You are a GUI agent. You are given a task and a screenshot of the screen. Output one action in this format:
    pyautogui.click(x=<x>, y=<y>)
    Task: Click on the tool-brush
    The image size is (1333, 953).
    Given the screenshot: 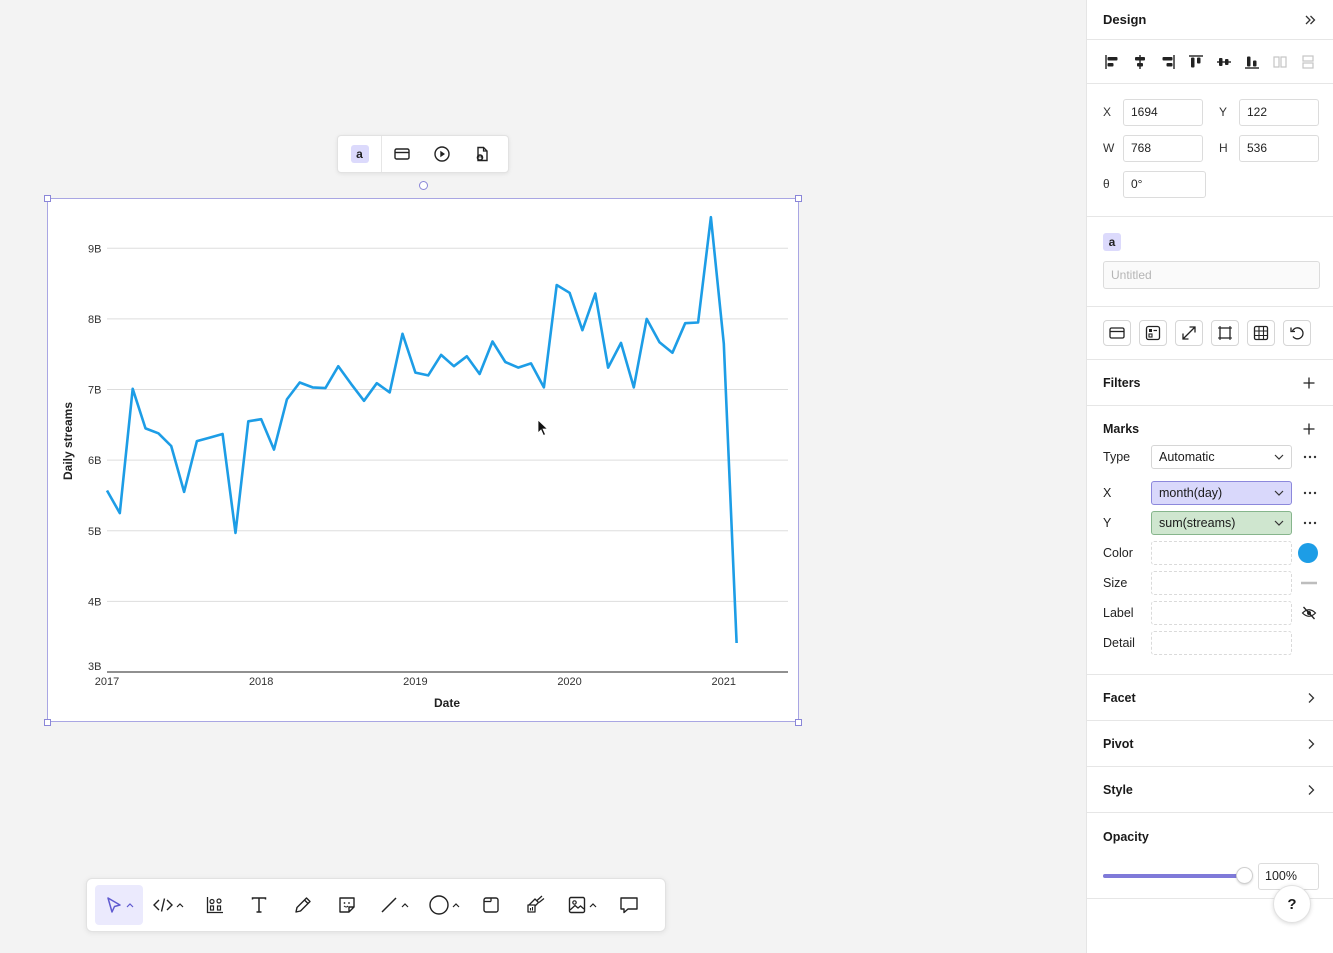 What is the action you would take?
    pyautogui.click(x=535, y=905)
    